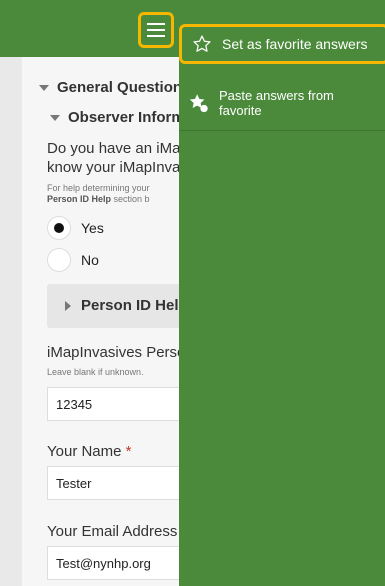  What do you see at coordinates (130, 199) in the screenshot?
I see `help-rest: section b` at bounding box center [130, 199].